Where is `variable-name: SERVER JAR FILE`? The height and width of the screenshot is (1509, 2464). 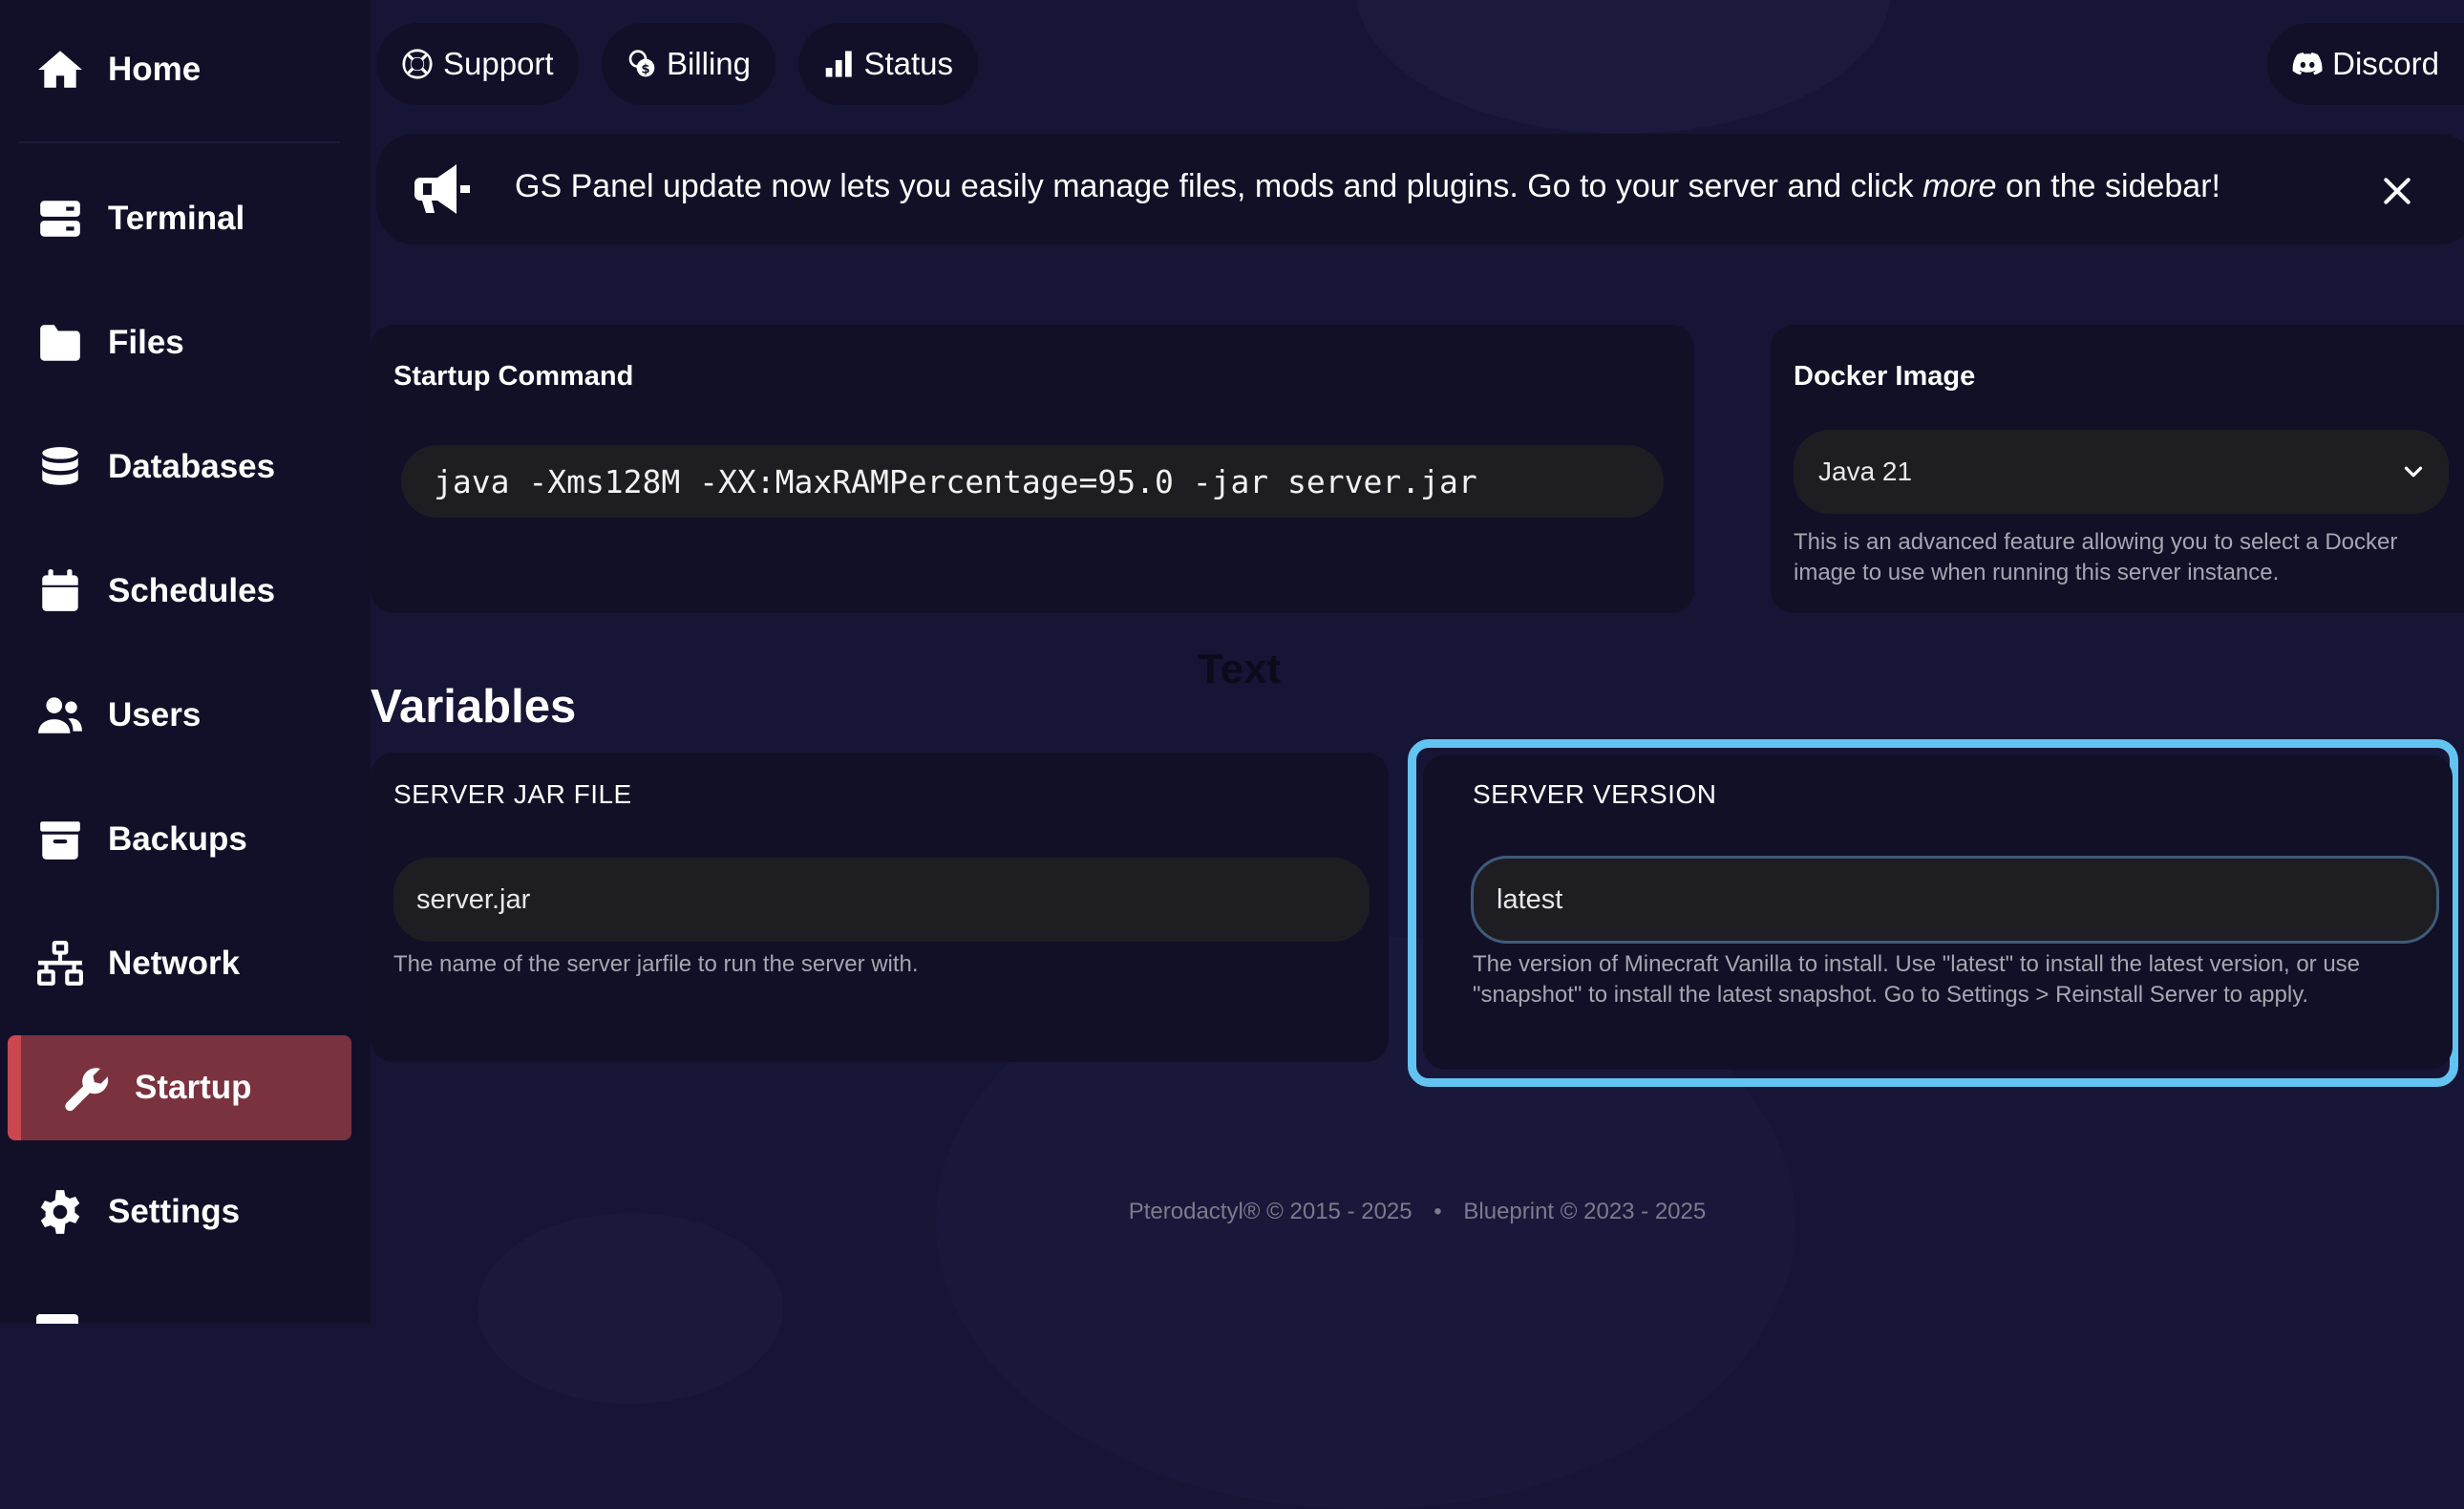 variable-name: SERVER JAR FILE is located at coordinates (512, 794).